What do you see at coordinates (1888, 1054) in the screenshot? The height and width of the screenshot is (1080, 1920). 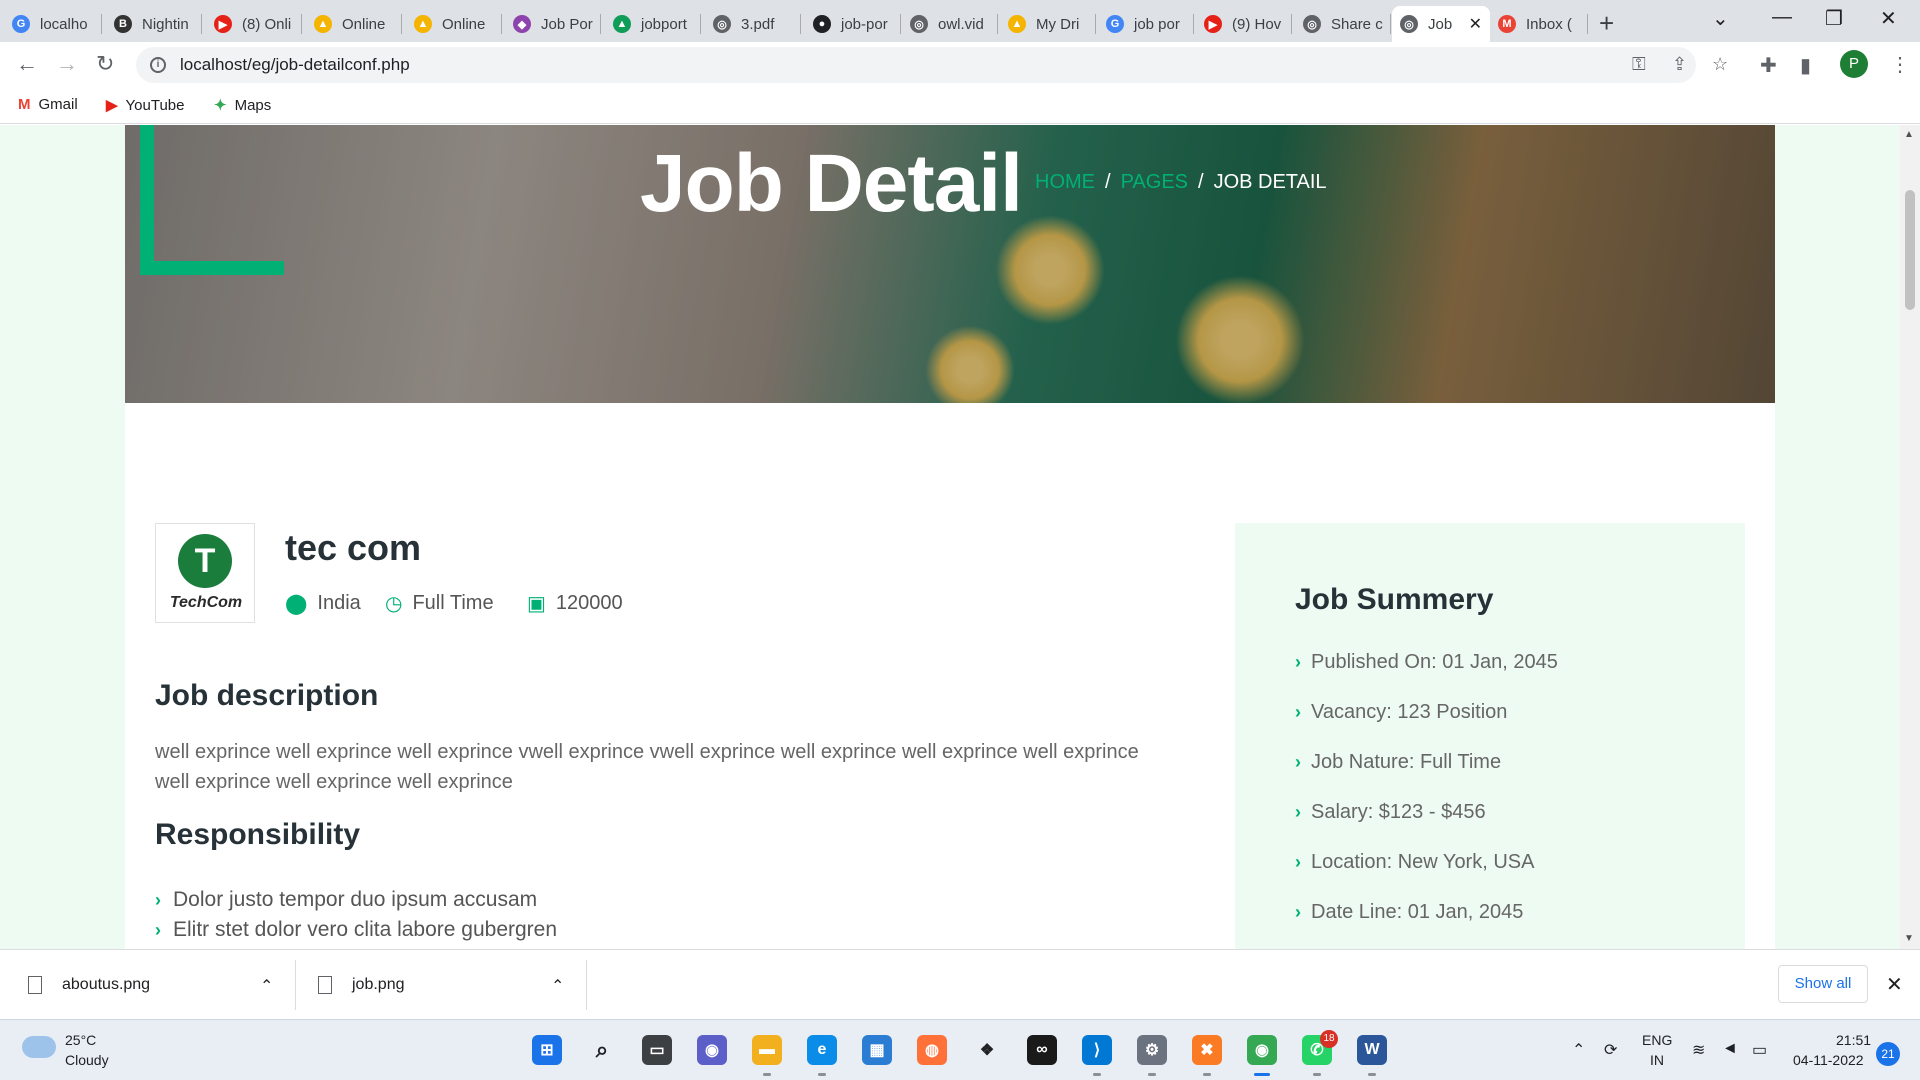 I see `notification-count-badge: 21` at bounding box center [1888, 1054].